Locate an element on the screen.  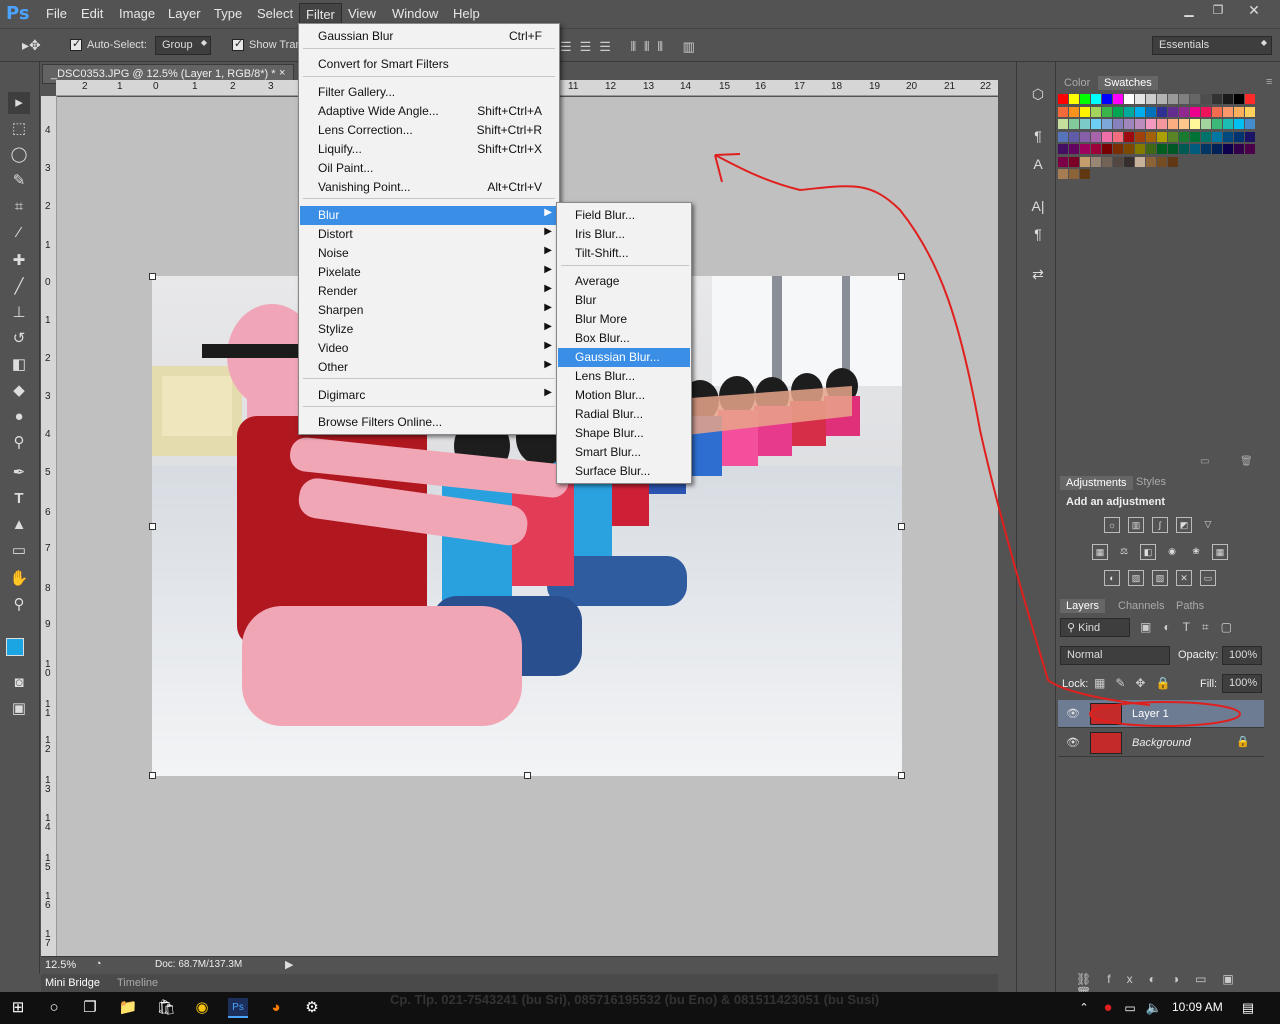
rectangle-tool-icon: ▭ is located at coordinates (19, 551).